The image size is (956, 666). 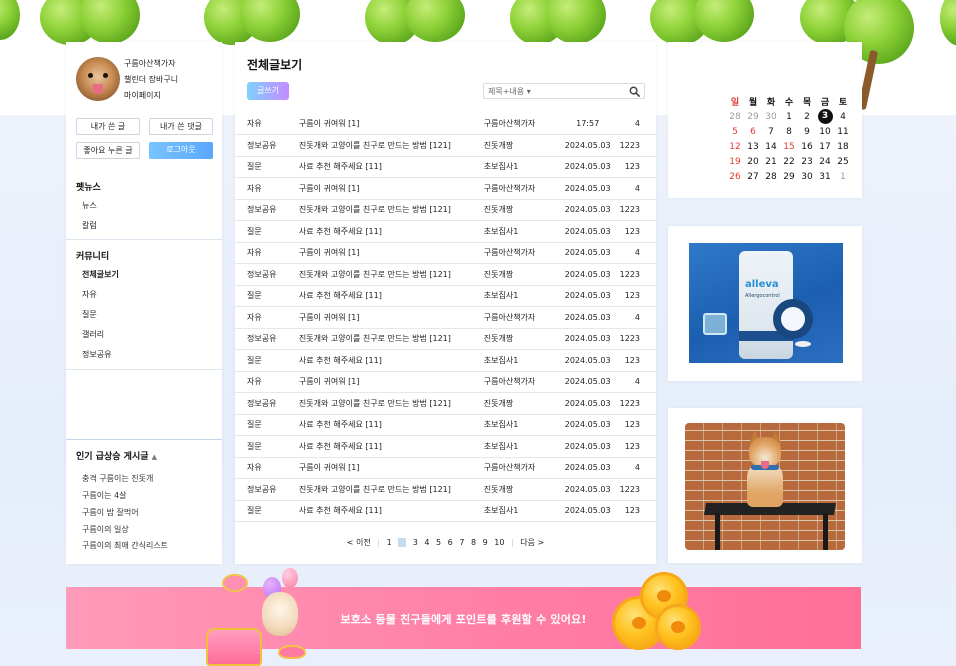 What do you see at coordinates (789, 146) in the screenshot?
I see `calendar-day: 15` at bounding box center [789, 146].